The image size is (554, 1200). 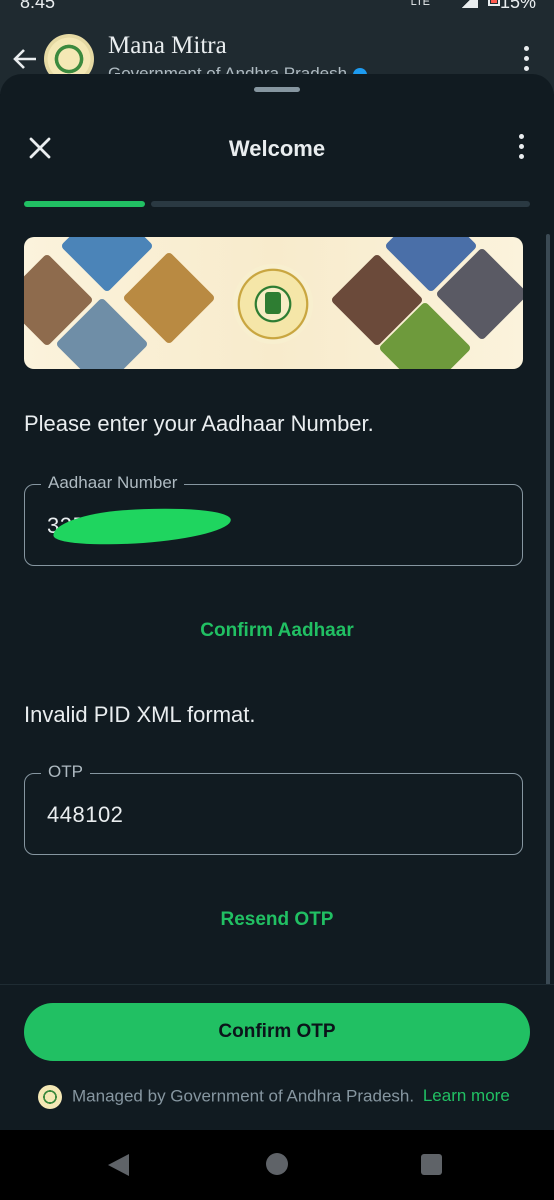 What do you see at coordinates (118, 1165) in the screenshot?
I see `nav-back-icon` at bounding box center [118, 1165].